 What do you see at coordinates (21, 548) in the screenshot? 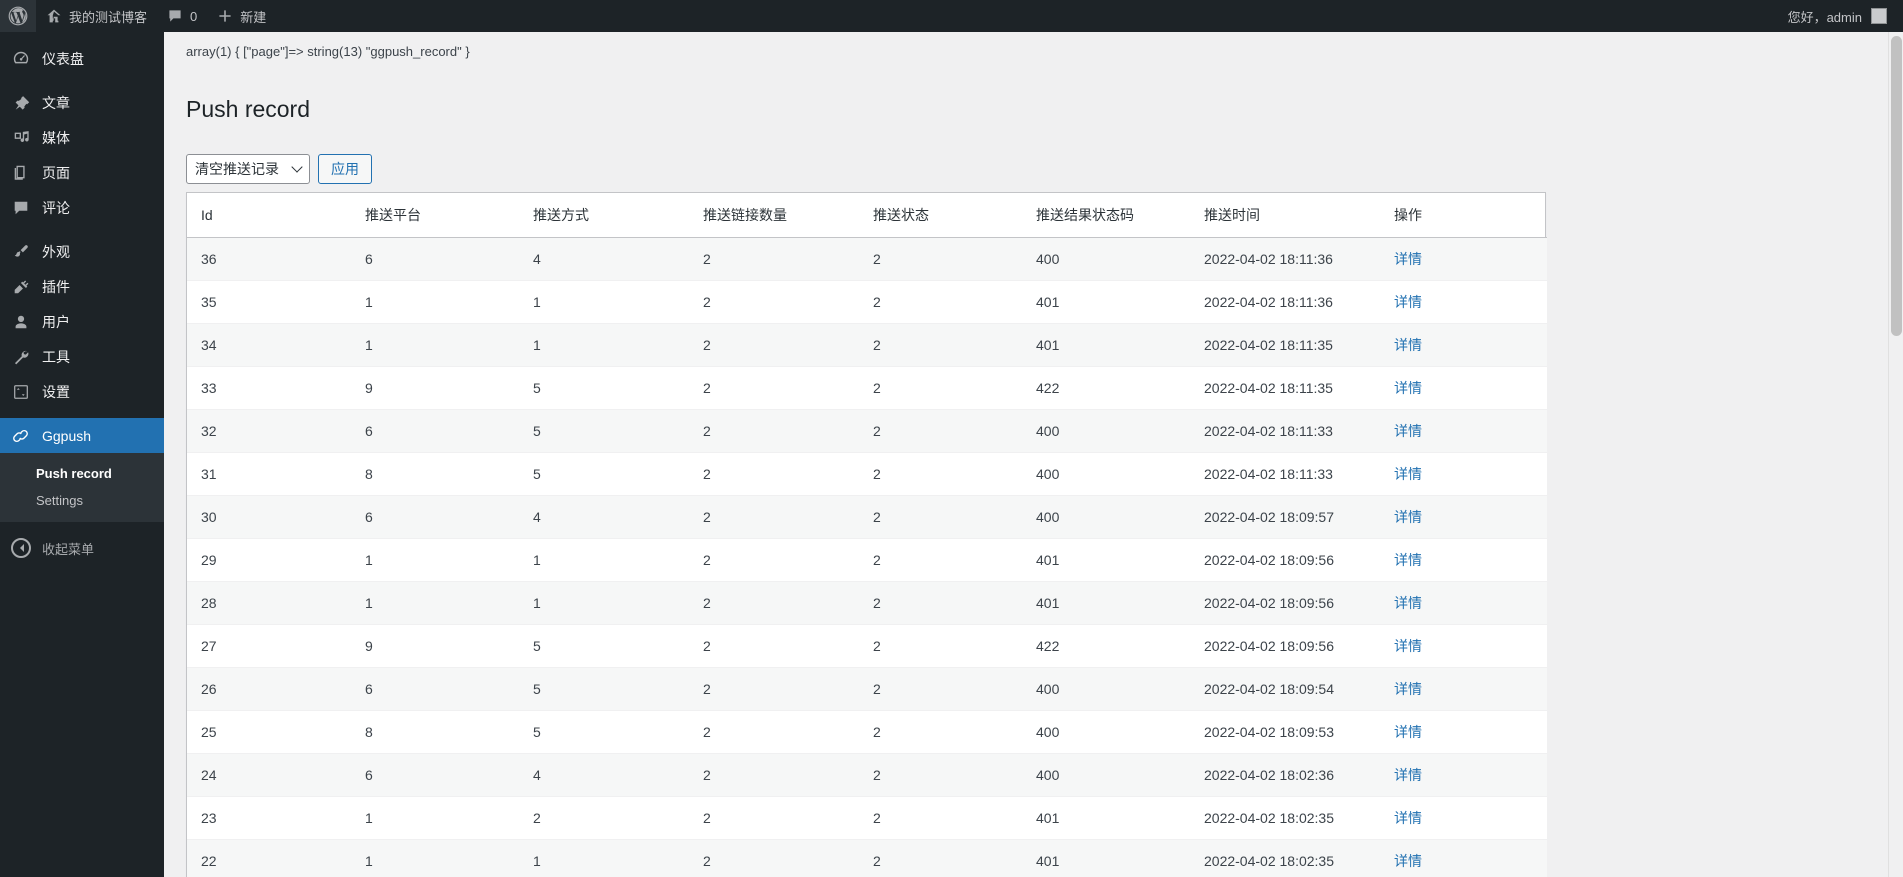
I see `collapse-arrow-icon` at bounding box center [21, 548].